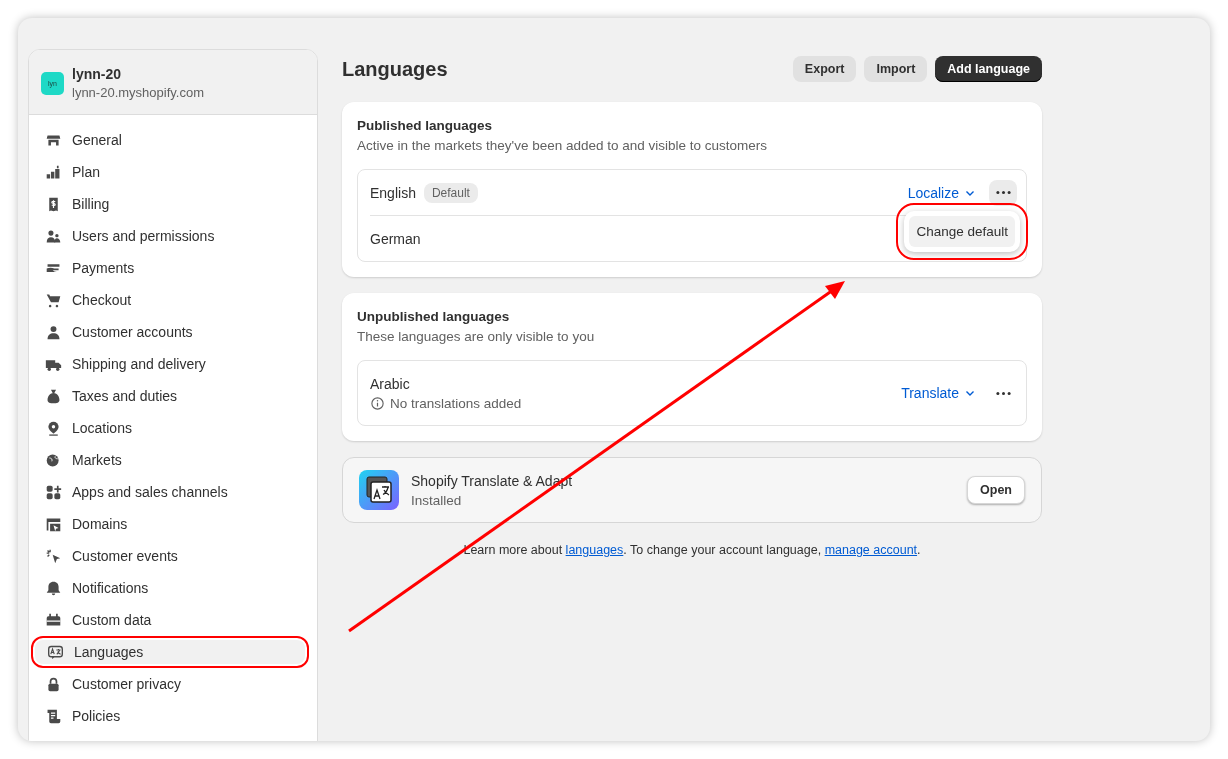  Describe the element at coordinates (173, 236) in the screenshot. I see `sidebar-item: Users and permissions` at that location.